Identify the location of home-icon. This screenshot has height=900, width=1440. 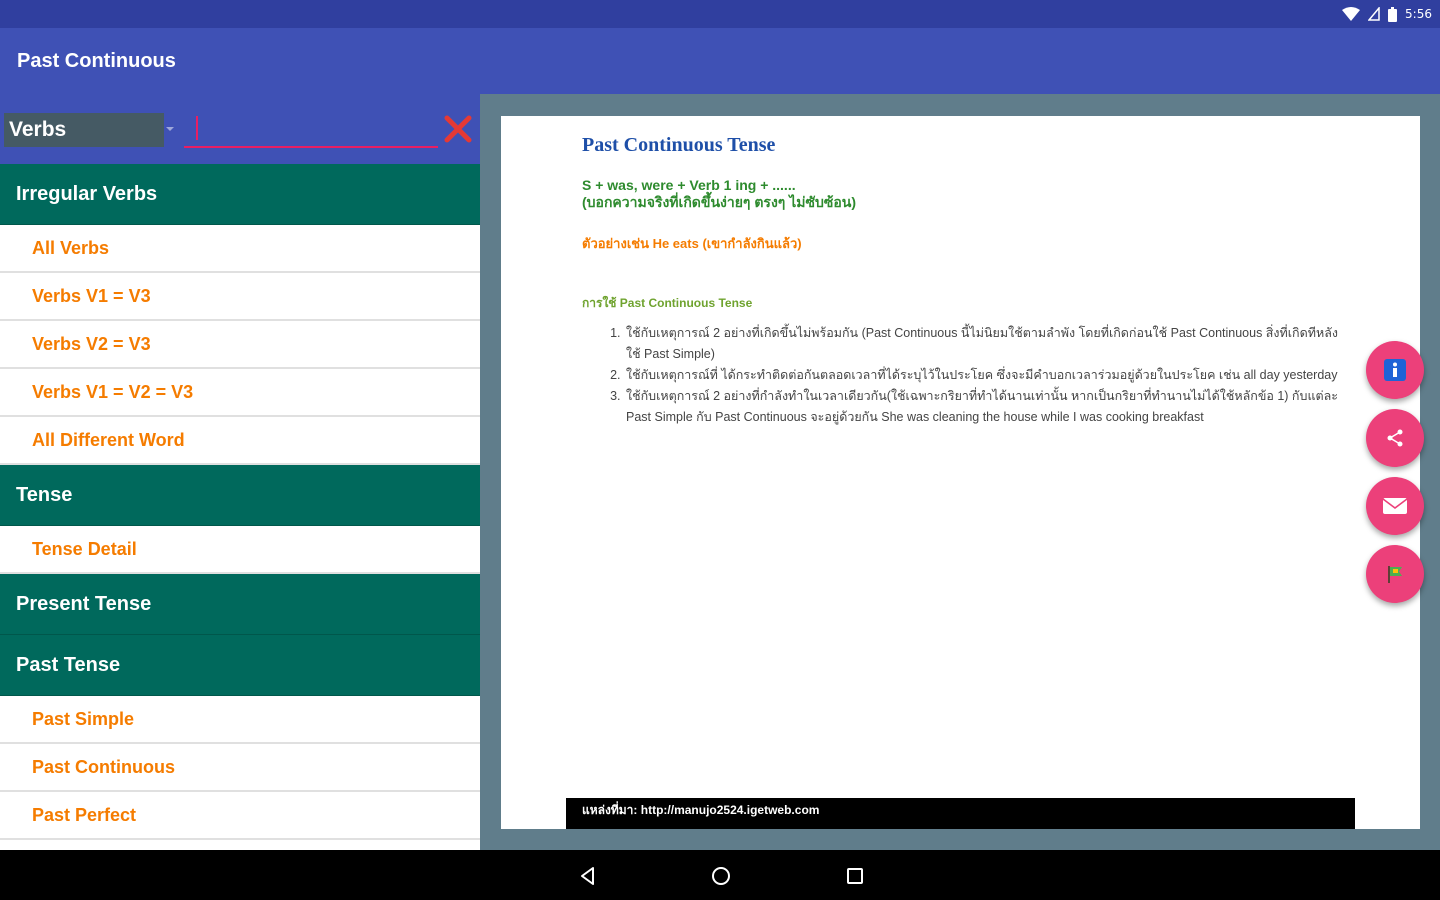
(721, 876).